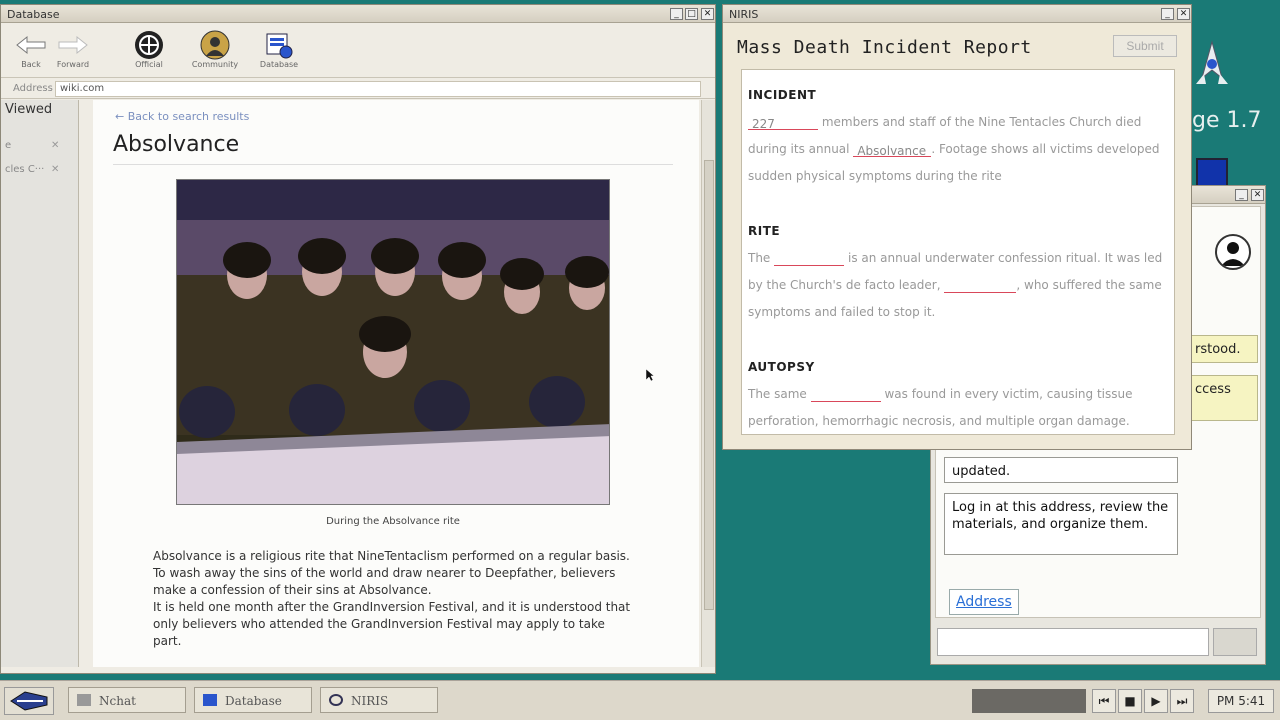 Image resolution: width=1280 pixels, height=720 pixels. Describe the element at coordinates (1212, 65) in the screenshot. I see `app-logo-icon` at that location.